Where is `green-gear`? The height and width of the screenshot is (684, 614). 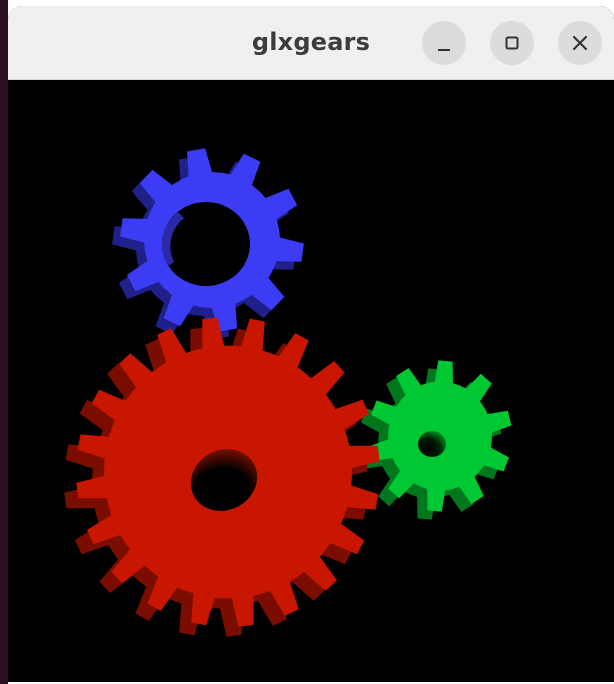
green-gear is located at coordinates (435, 440).